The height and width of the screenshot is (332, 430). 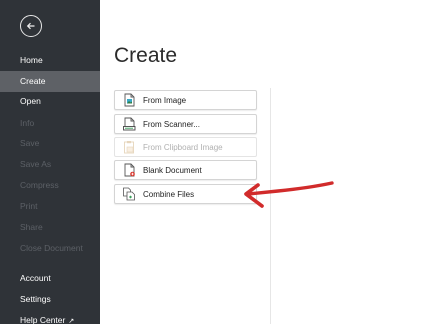 What do you see at coordinates (31, 227) in the screenshot?
I see `sidebar-item-share: Share` at bounding box center [31, 227].